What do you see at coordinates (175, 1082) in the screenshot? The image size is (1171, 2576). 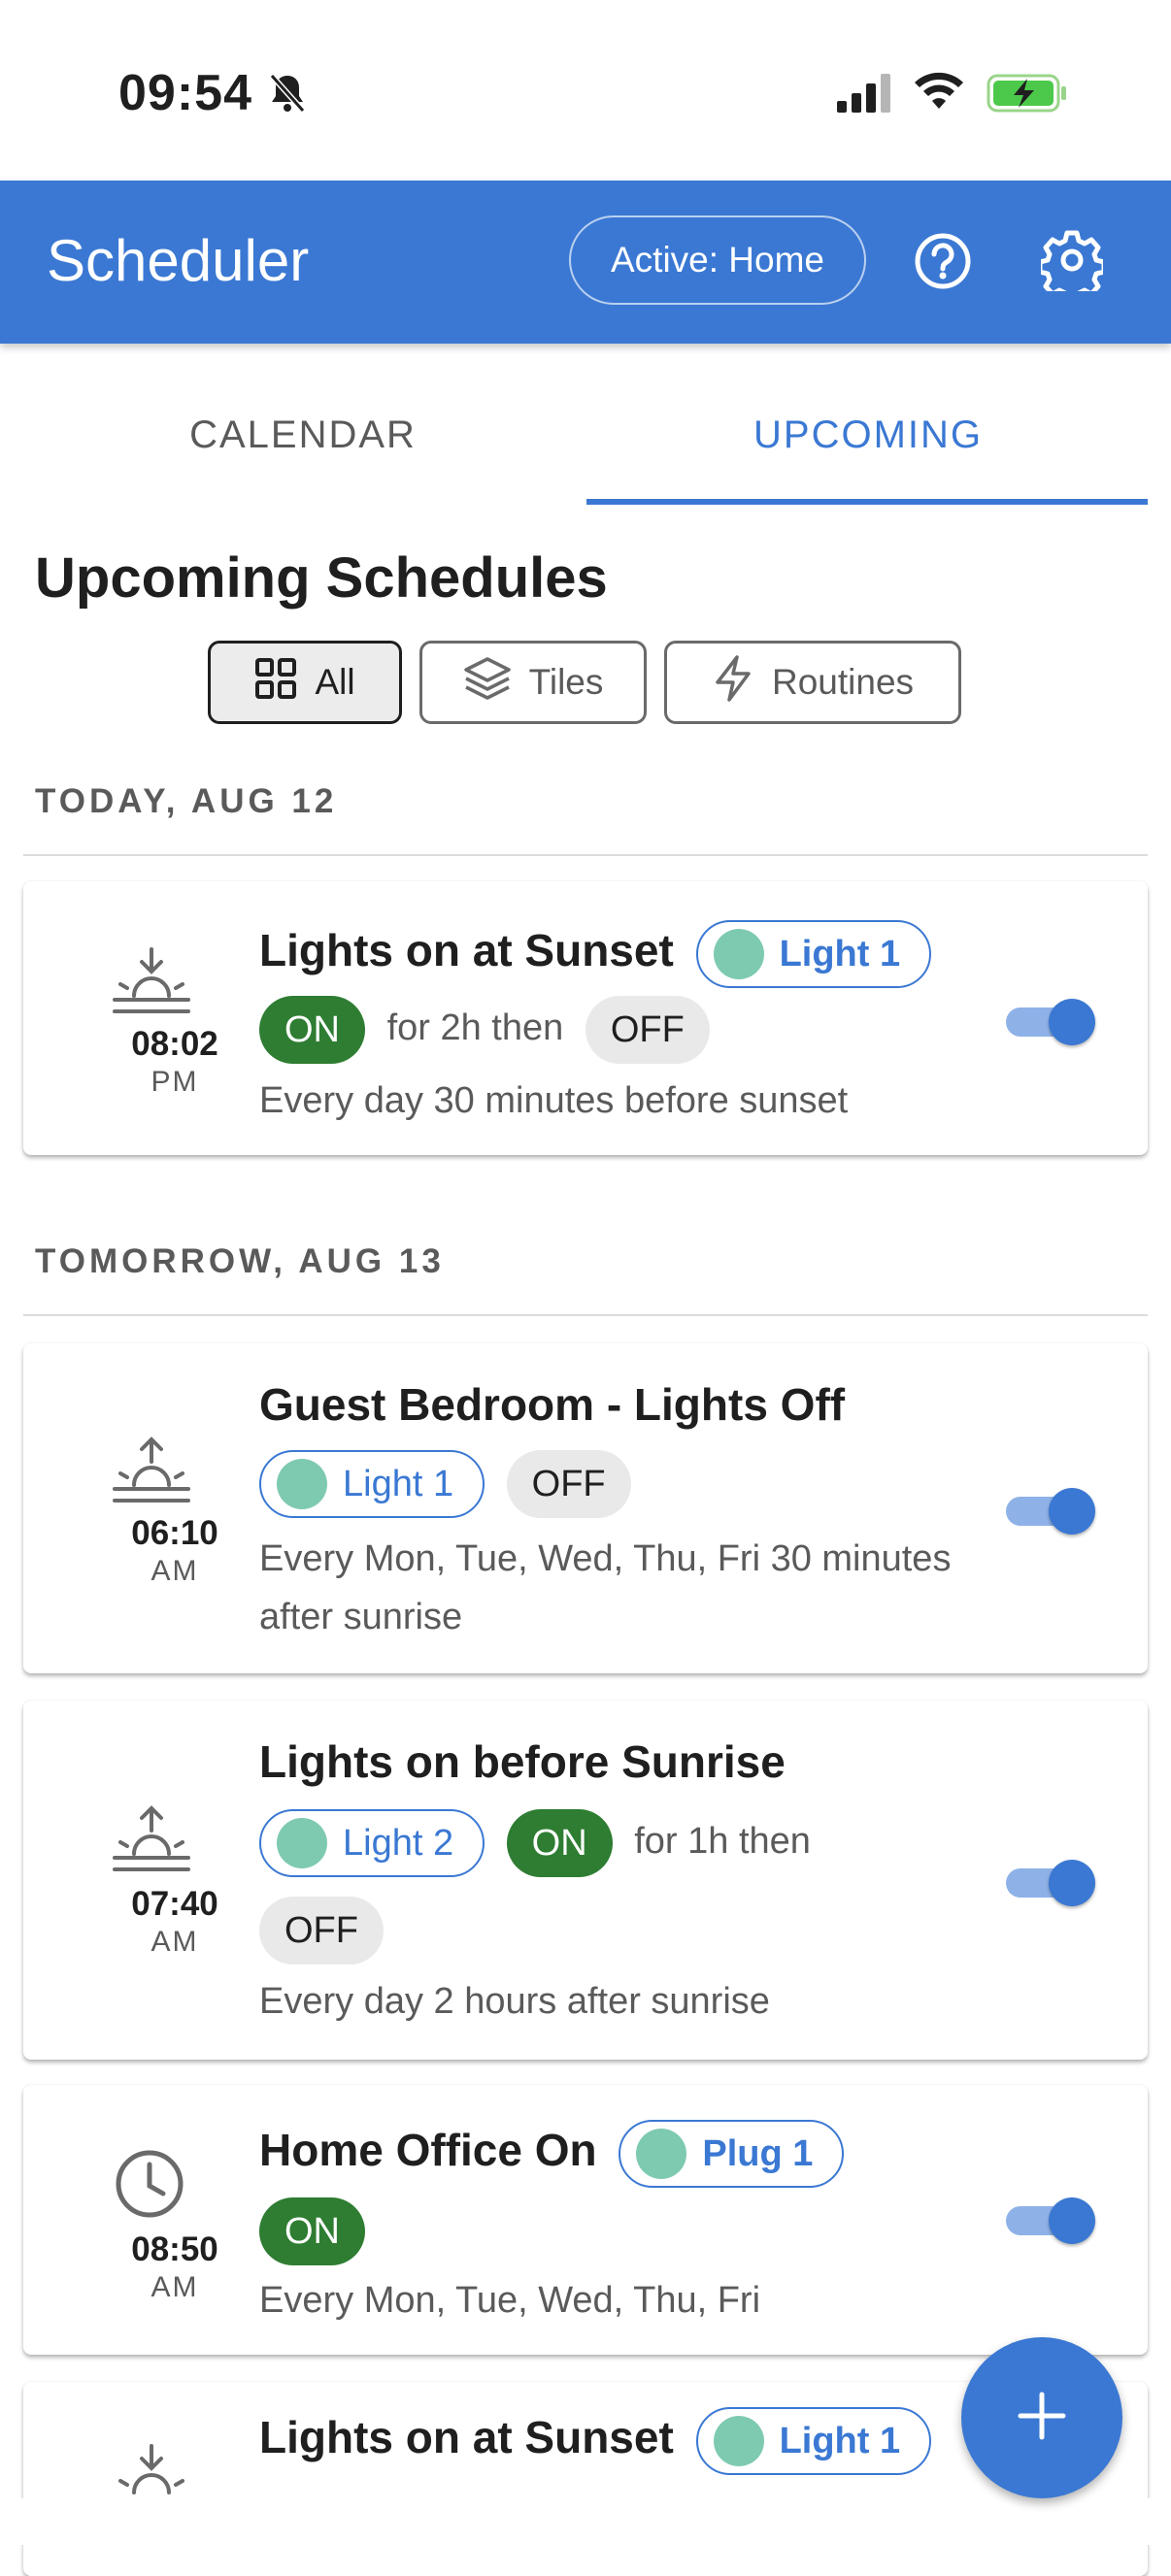 I see `schedule-ampm: PM` at bounding box center [175, 1082].